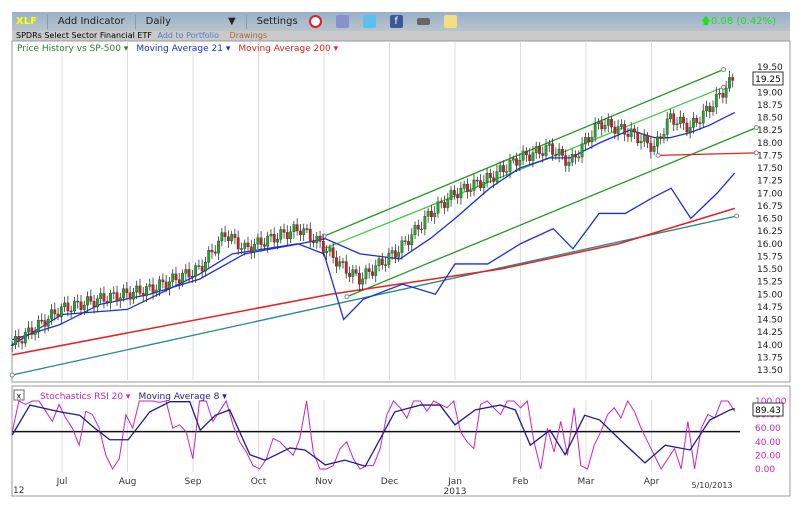 This screenshot has height=507, width=798. Describe the element at coordinates (770, 93) in the screenshot. I see `y-tick-label: 19.00` at that location.